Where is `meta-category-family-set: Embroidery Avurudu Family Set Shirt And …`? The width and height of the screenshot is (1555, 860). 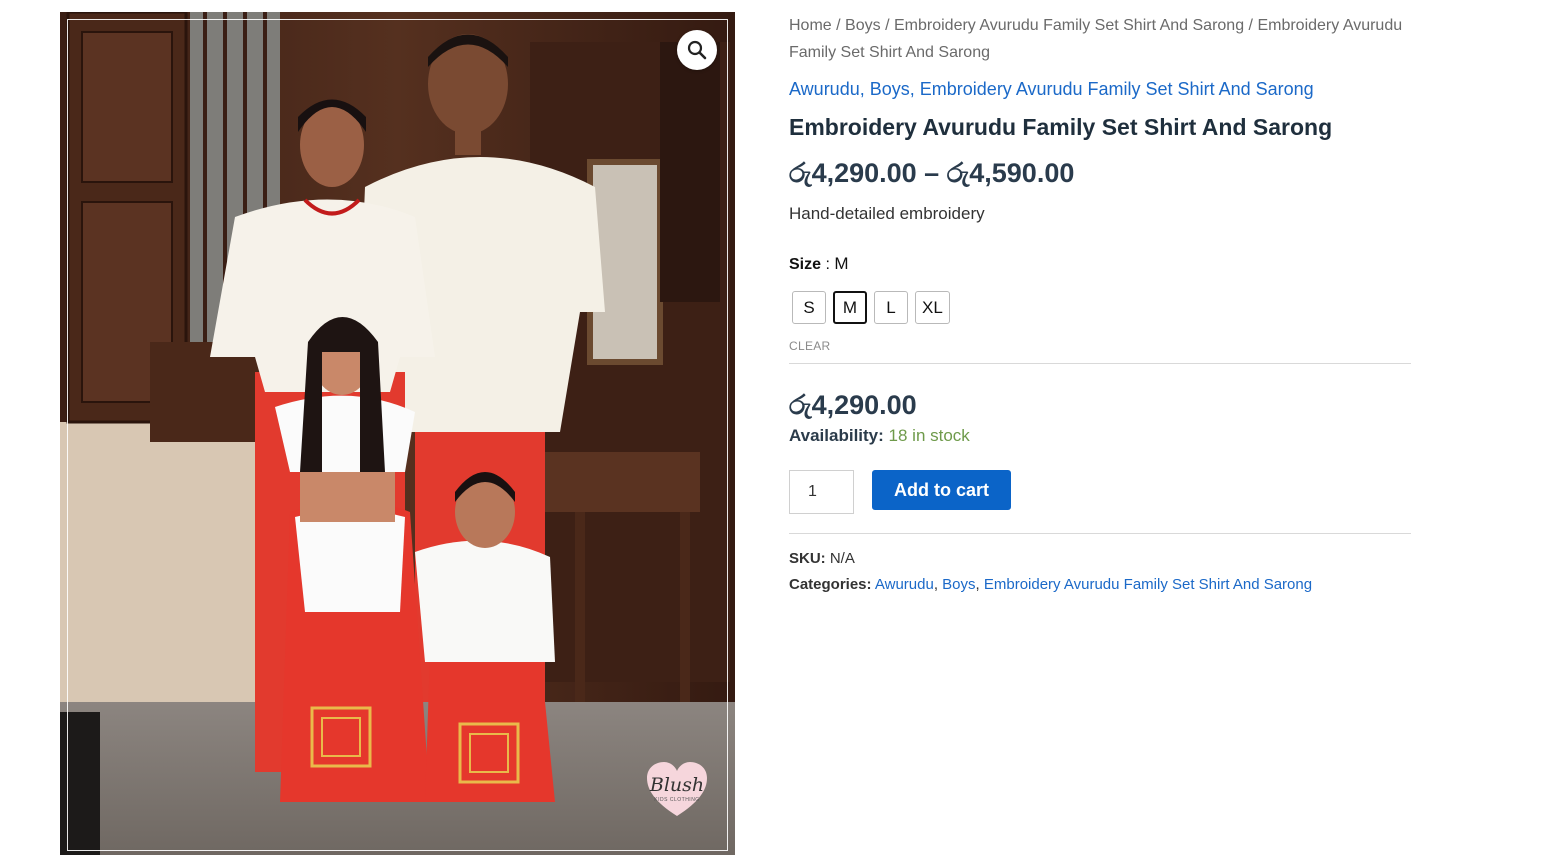 meta-category-family-set: Embroidery Avurudu Family Set Shirt And … is located at coordinates (1148, 584).